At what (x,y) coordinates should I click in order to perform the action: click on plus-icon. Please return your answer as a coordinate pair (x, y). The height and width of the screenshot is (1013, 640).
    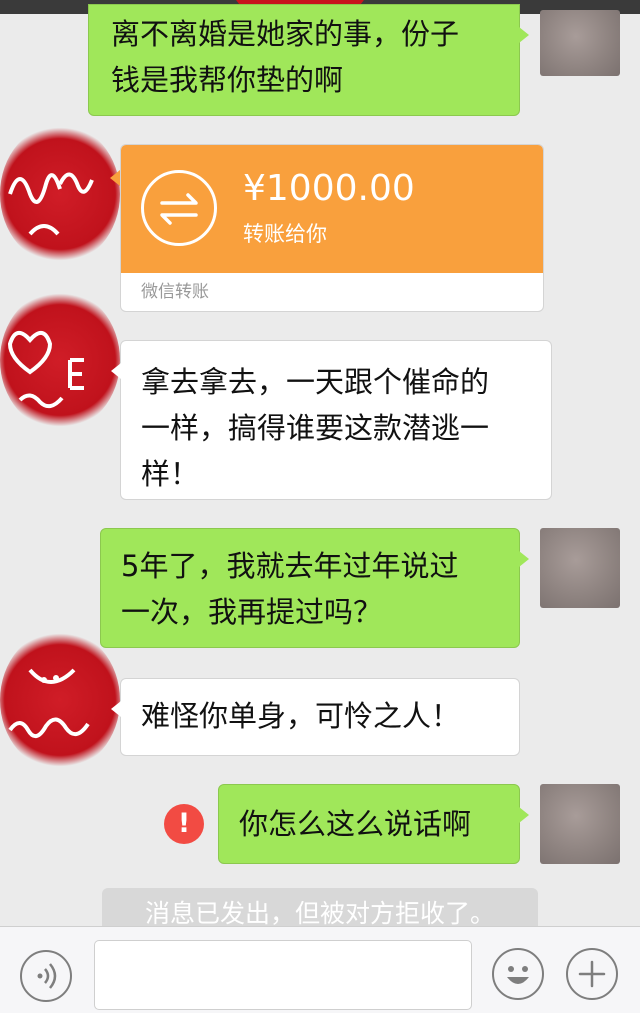
    Looking at the image, I should click on (592, 974).